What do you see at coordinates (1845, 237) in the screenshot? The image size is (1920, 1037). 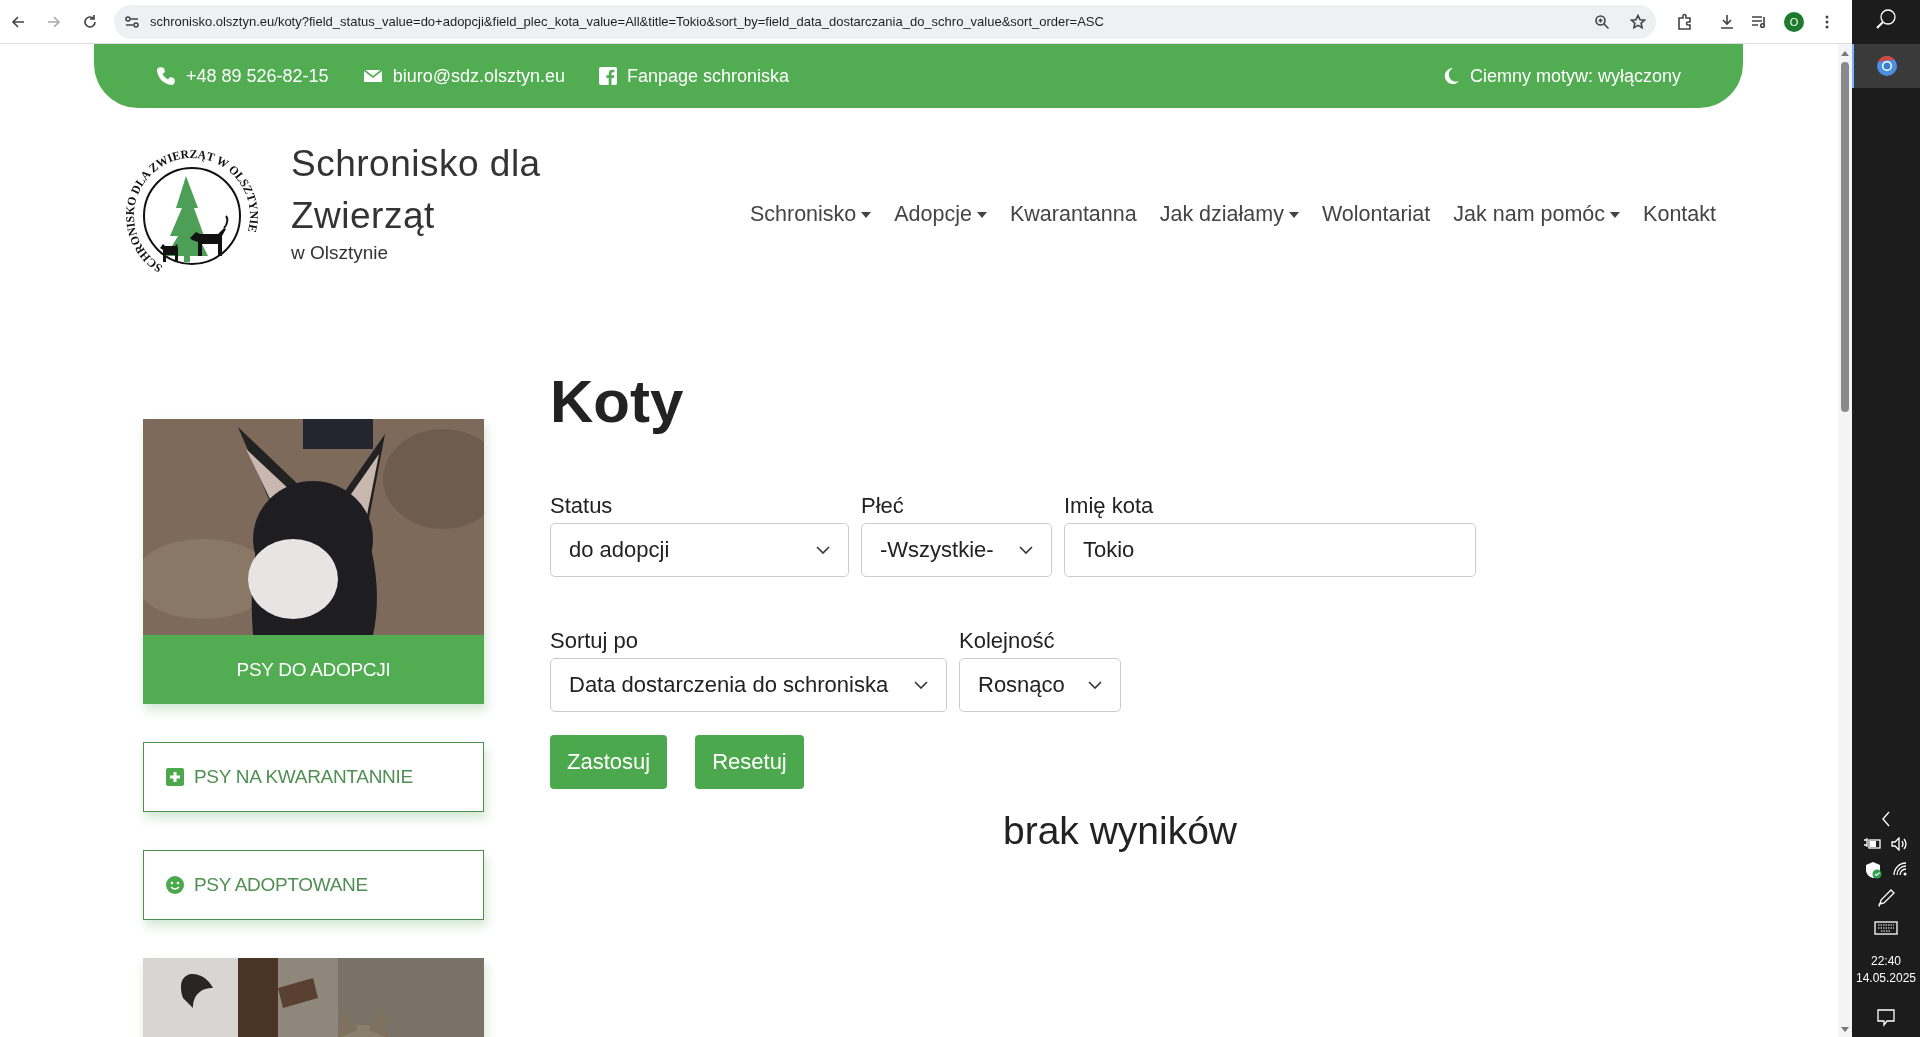 I see `scrollbar-thumb` at bounding box center [1845, 237].